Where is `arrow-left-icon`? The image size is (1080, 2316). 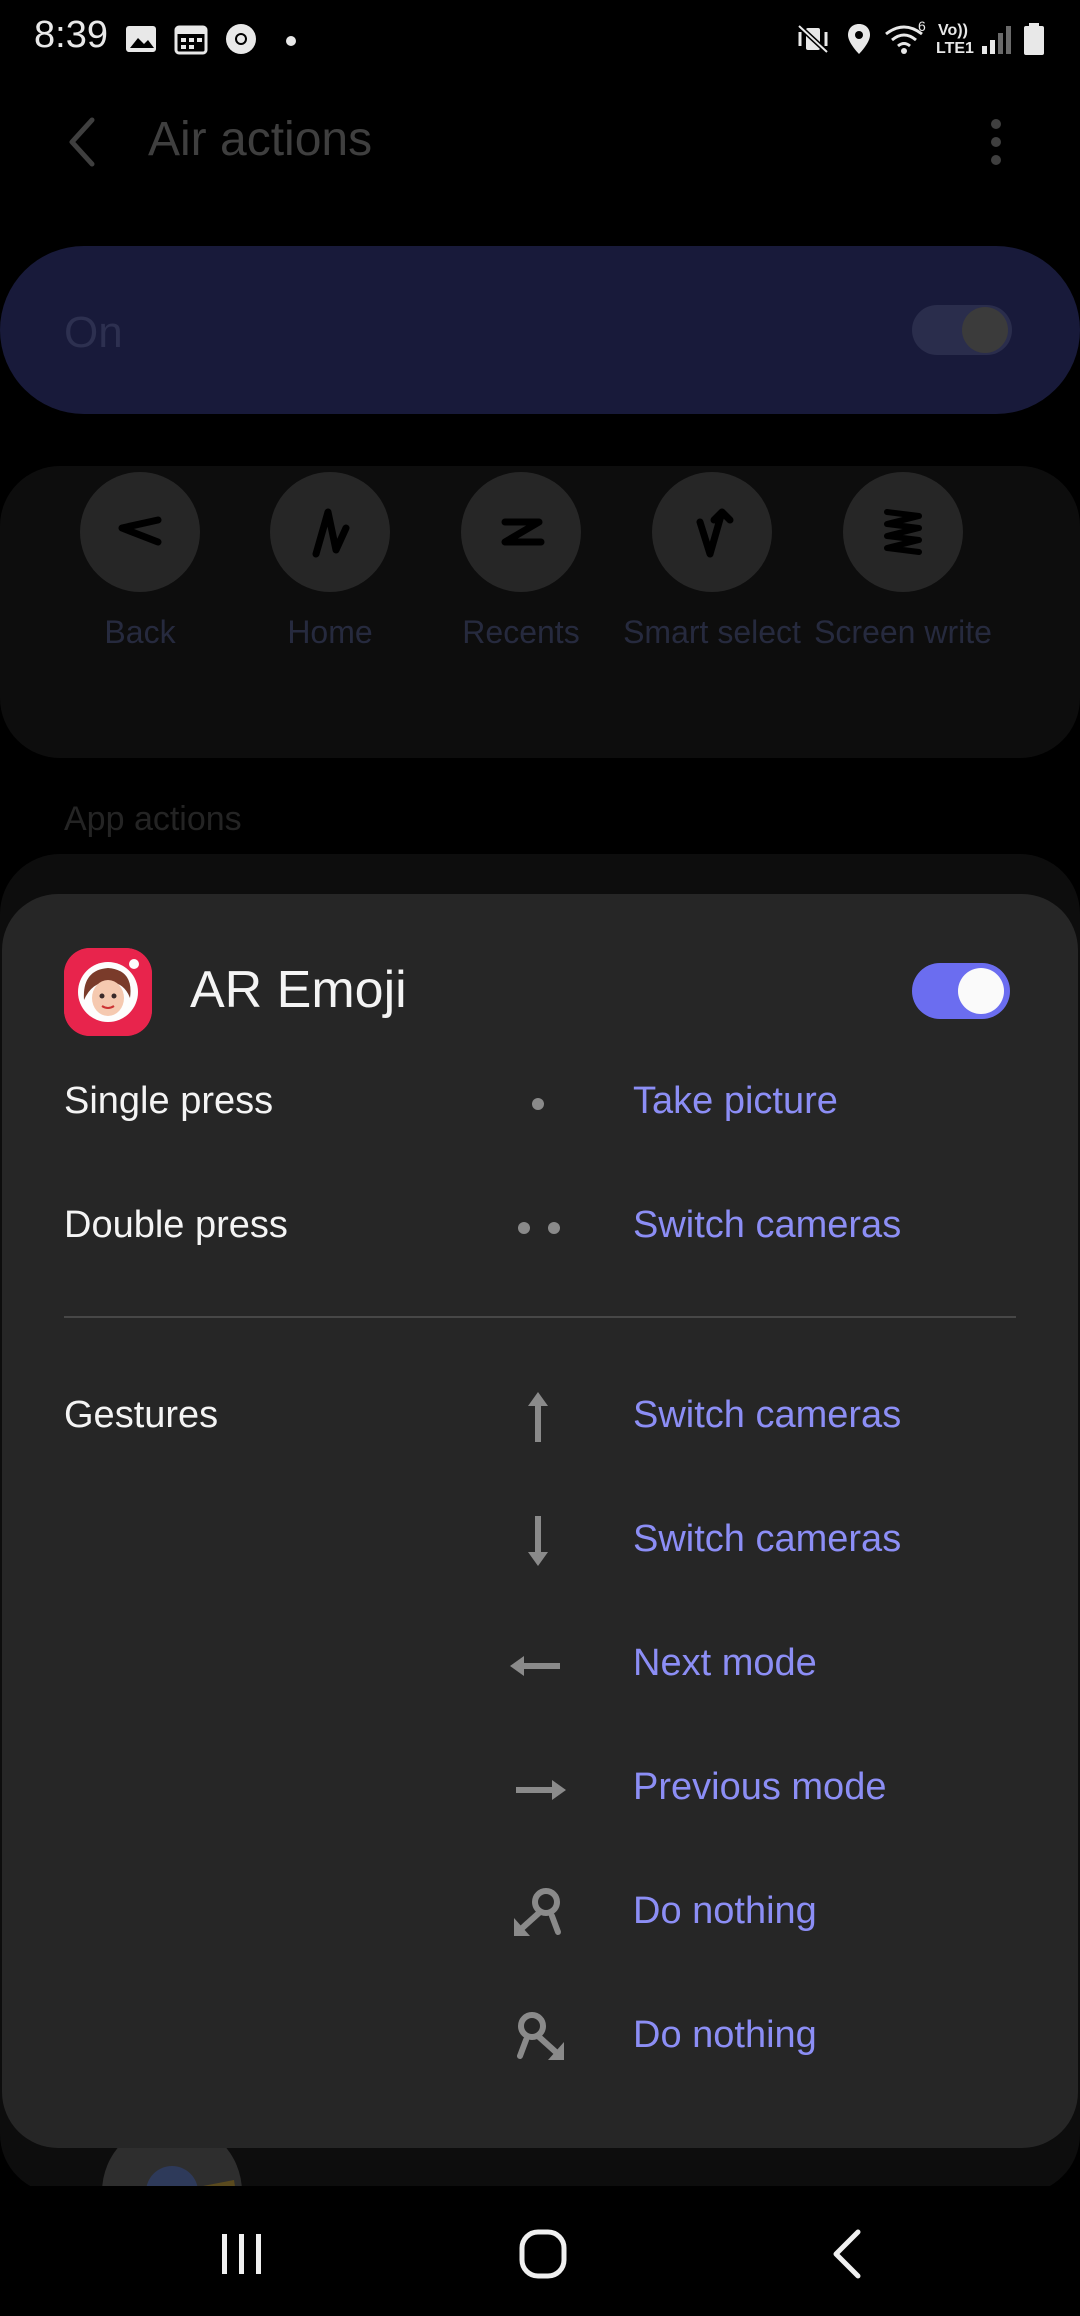
arrow-left-icon is located at coordinates (535, 1666).